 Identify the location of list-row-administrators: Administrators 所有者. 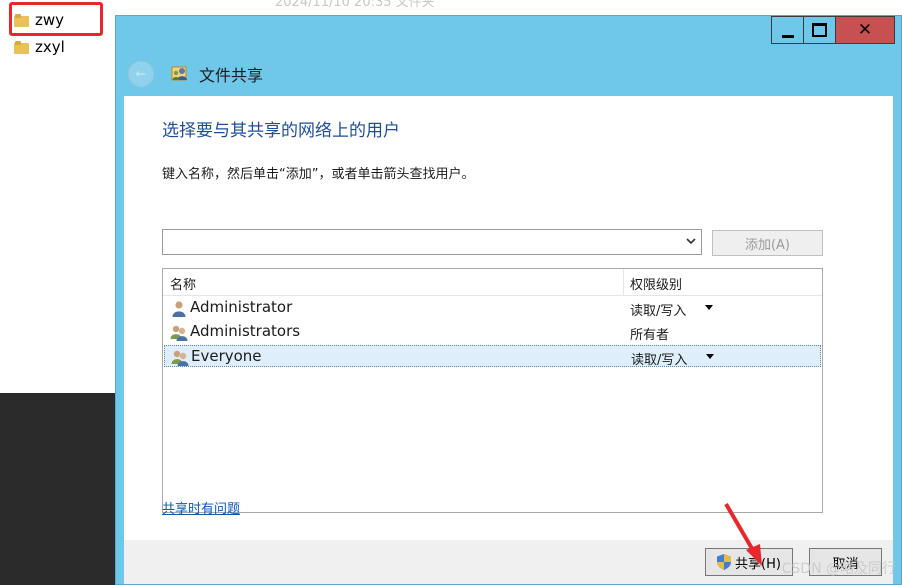
(492, 332).